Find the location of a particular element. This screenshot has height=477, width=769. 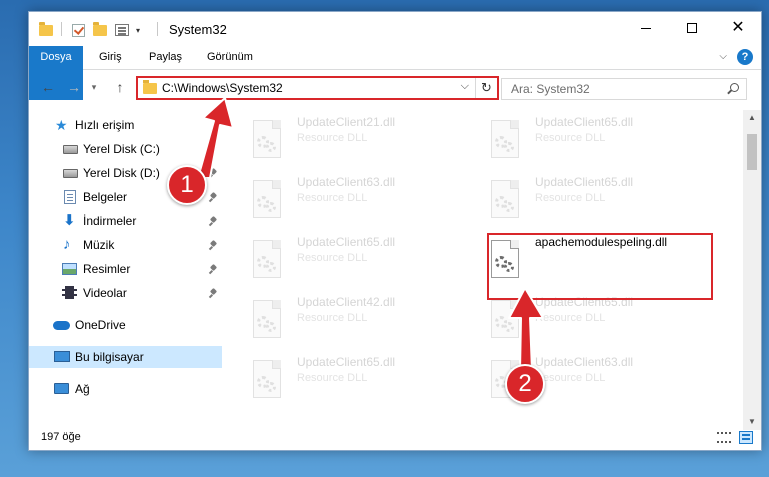

search-placeholder: Ara: System32 is located at coordinates (550, 89).